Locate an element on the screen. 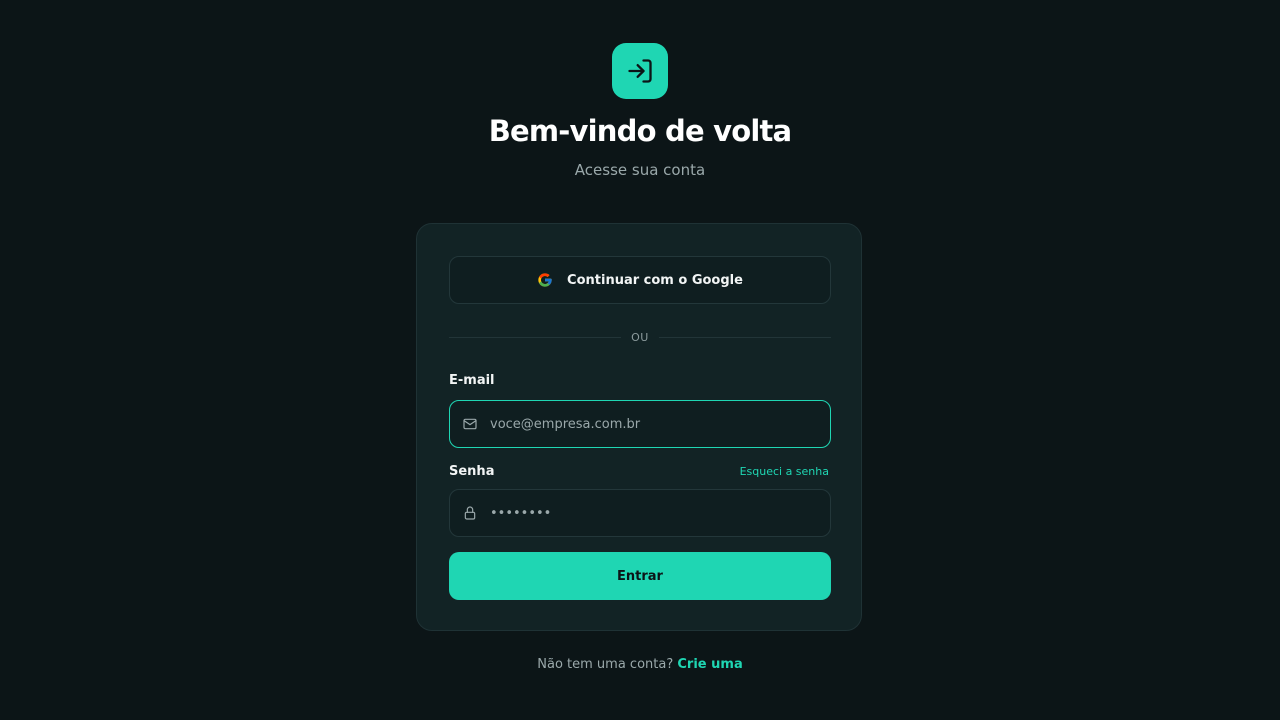 Image resolution: width=1280 pixels, height=720 pixels. divider-text: OU is located at coordinates (640, 337).